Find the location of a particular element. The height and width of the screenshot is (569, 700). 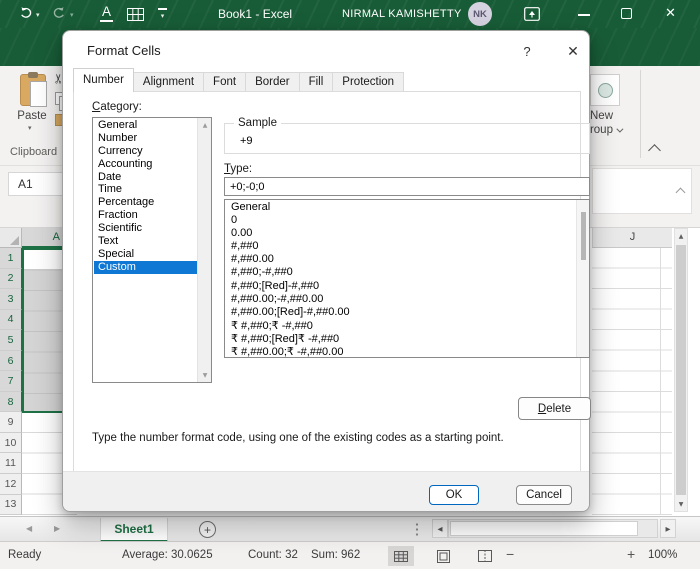

row-header-9: 9 is located at coordinates (11, 422).